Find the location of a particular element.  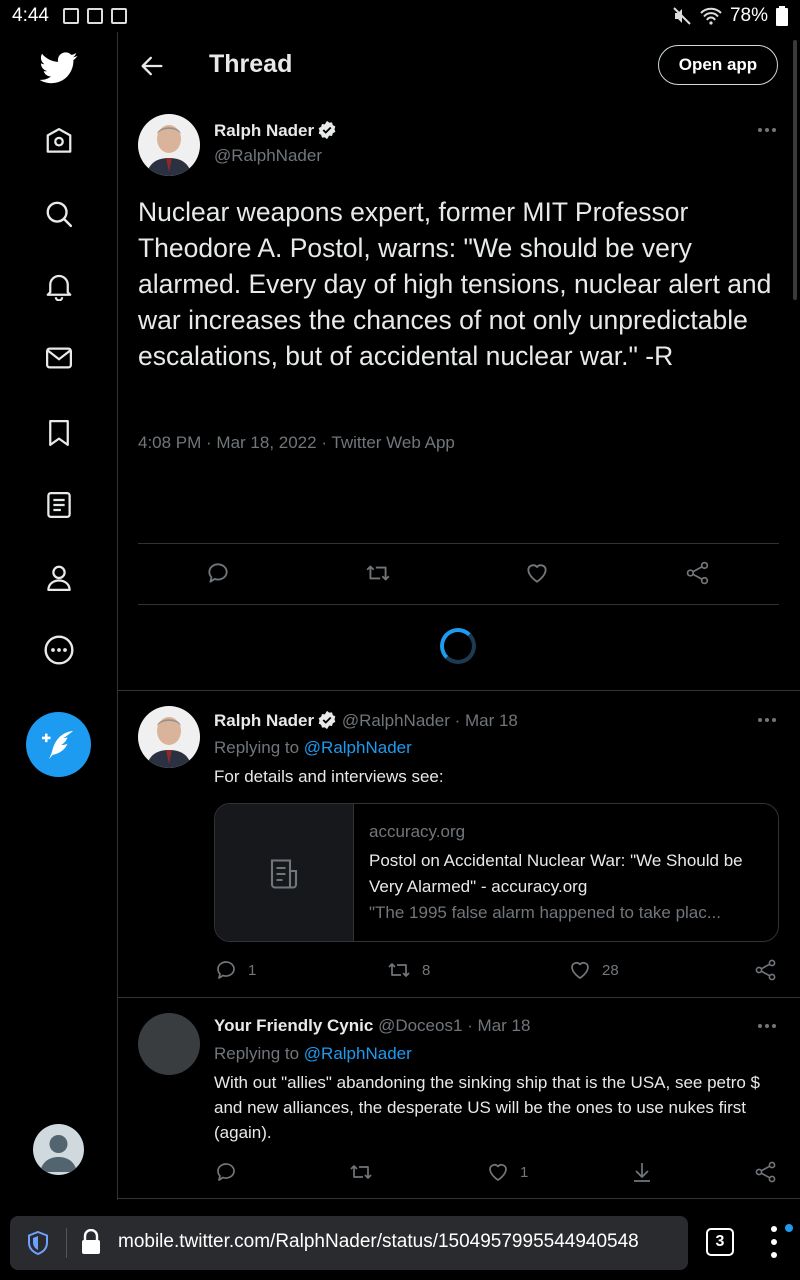

open-app-button: Open app is located at coordinates (718, 65).